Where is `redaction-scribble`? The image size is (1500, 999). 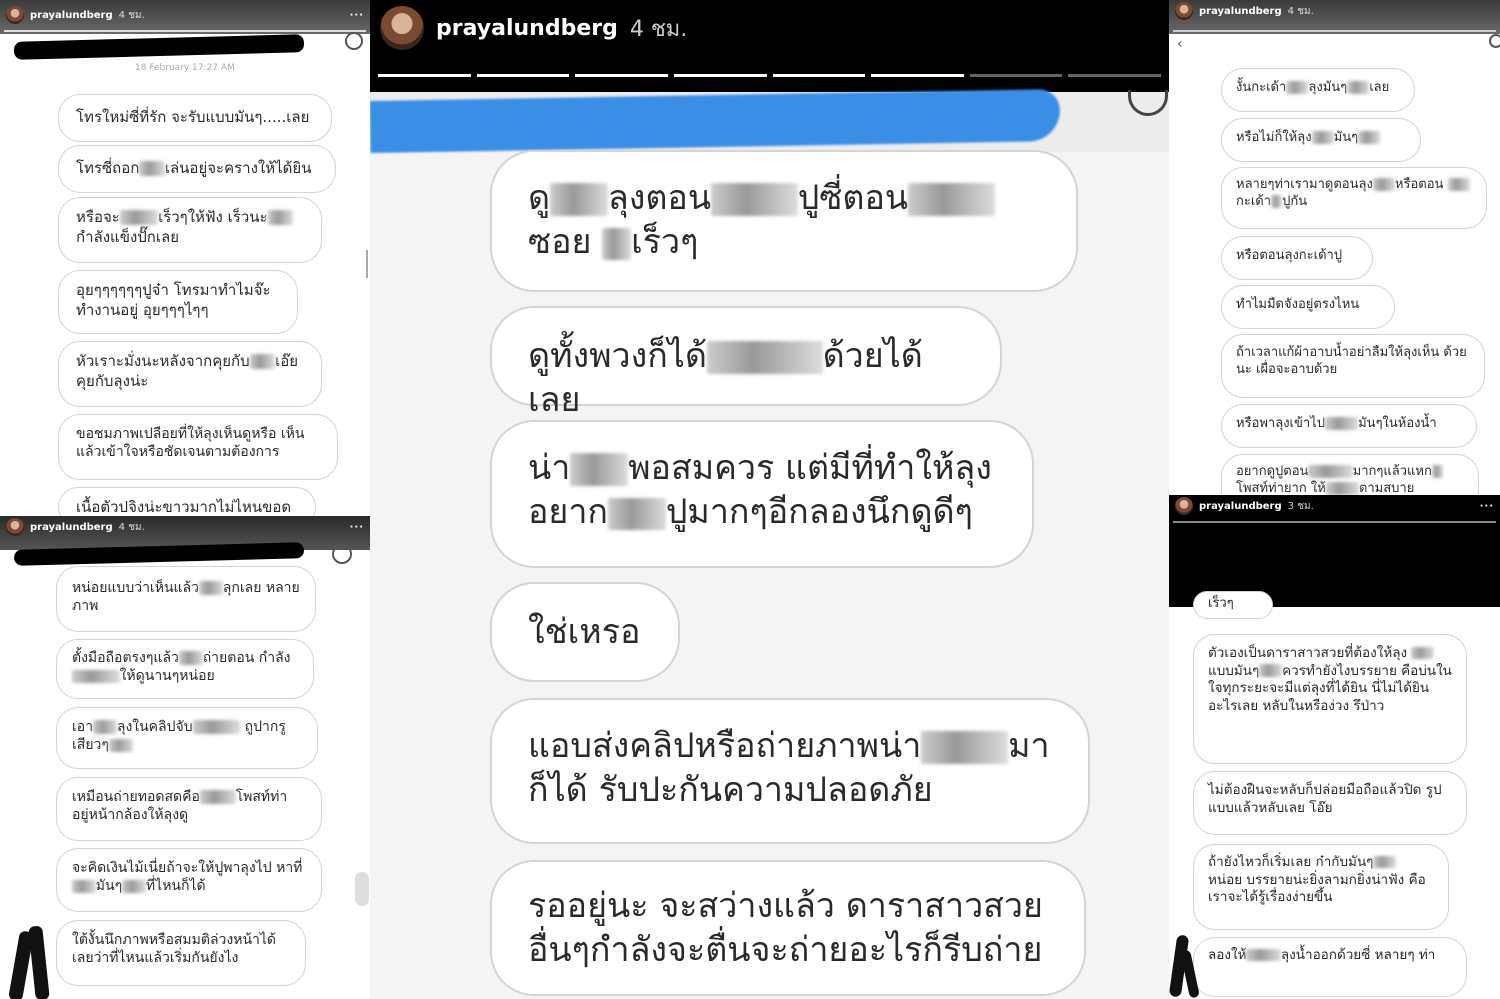
redaction-scribble is located at coordinates (159, 47).